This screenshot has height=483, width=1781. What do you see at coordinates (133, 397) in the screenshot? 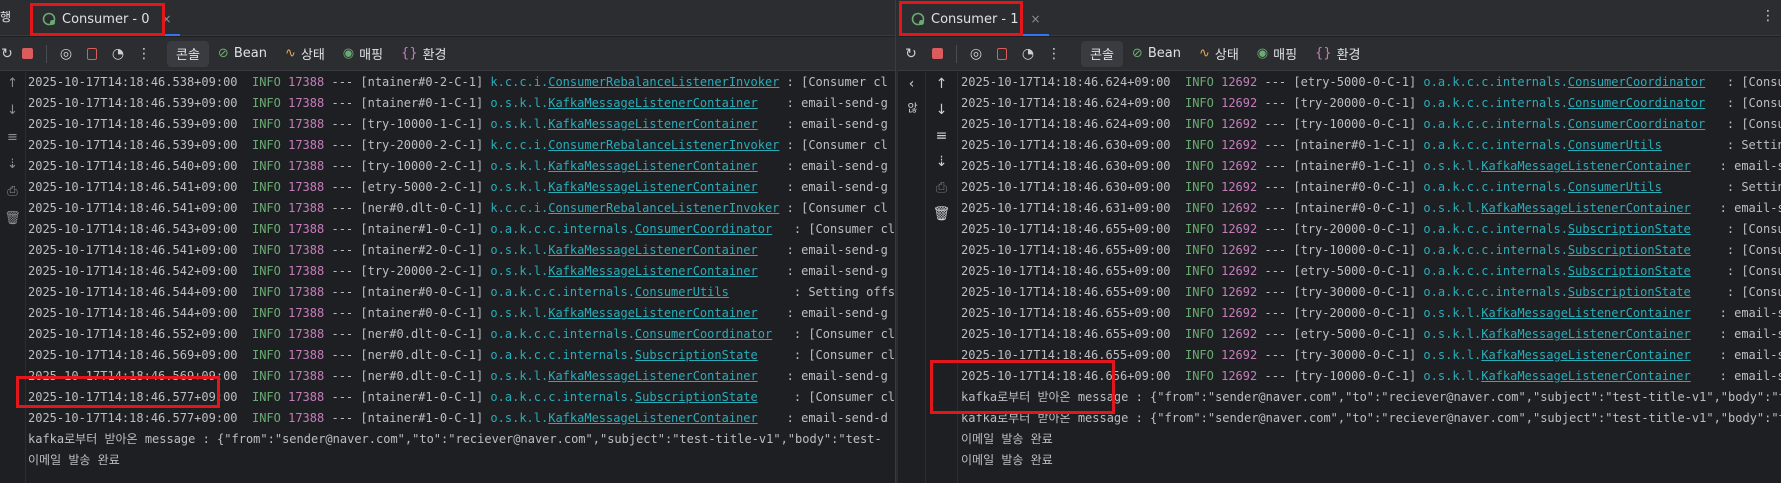
I see `log-timestamp: 2025-10-17T14:18:46.577+09:00` at bounding box center [133, 397].